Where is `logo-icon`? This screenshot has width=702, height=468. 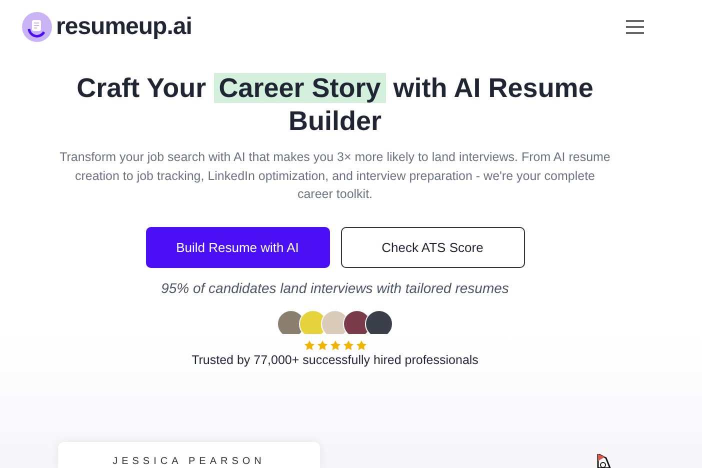 logo-icon is located at coordinates (37, 27).